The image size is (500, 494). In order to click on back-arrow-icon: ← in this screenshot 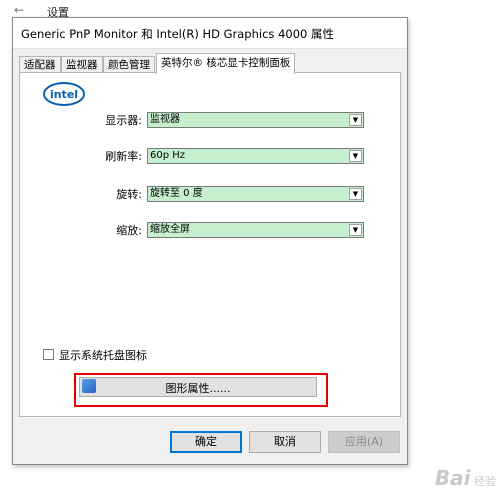, I will do `click(20, 10)`.